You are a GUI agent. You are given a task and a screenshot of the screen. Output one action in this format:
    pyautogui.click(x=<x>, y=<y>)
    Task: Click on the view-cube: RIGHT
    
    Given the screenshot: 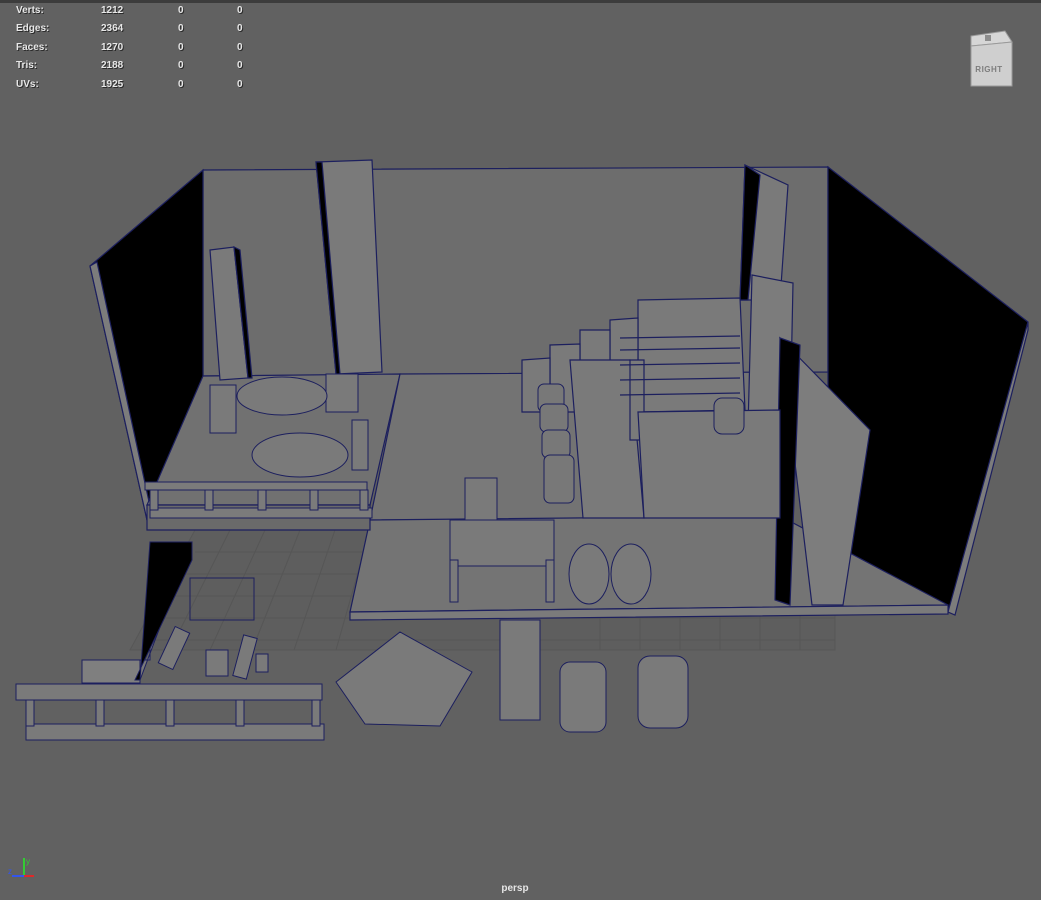 What is the action you would take?
    pyautogui.click(x=989, y=58)
    